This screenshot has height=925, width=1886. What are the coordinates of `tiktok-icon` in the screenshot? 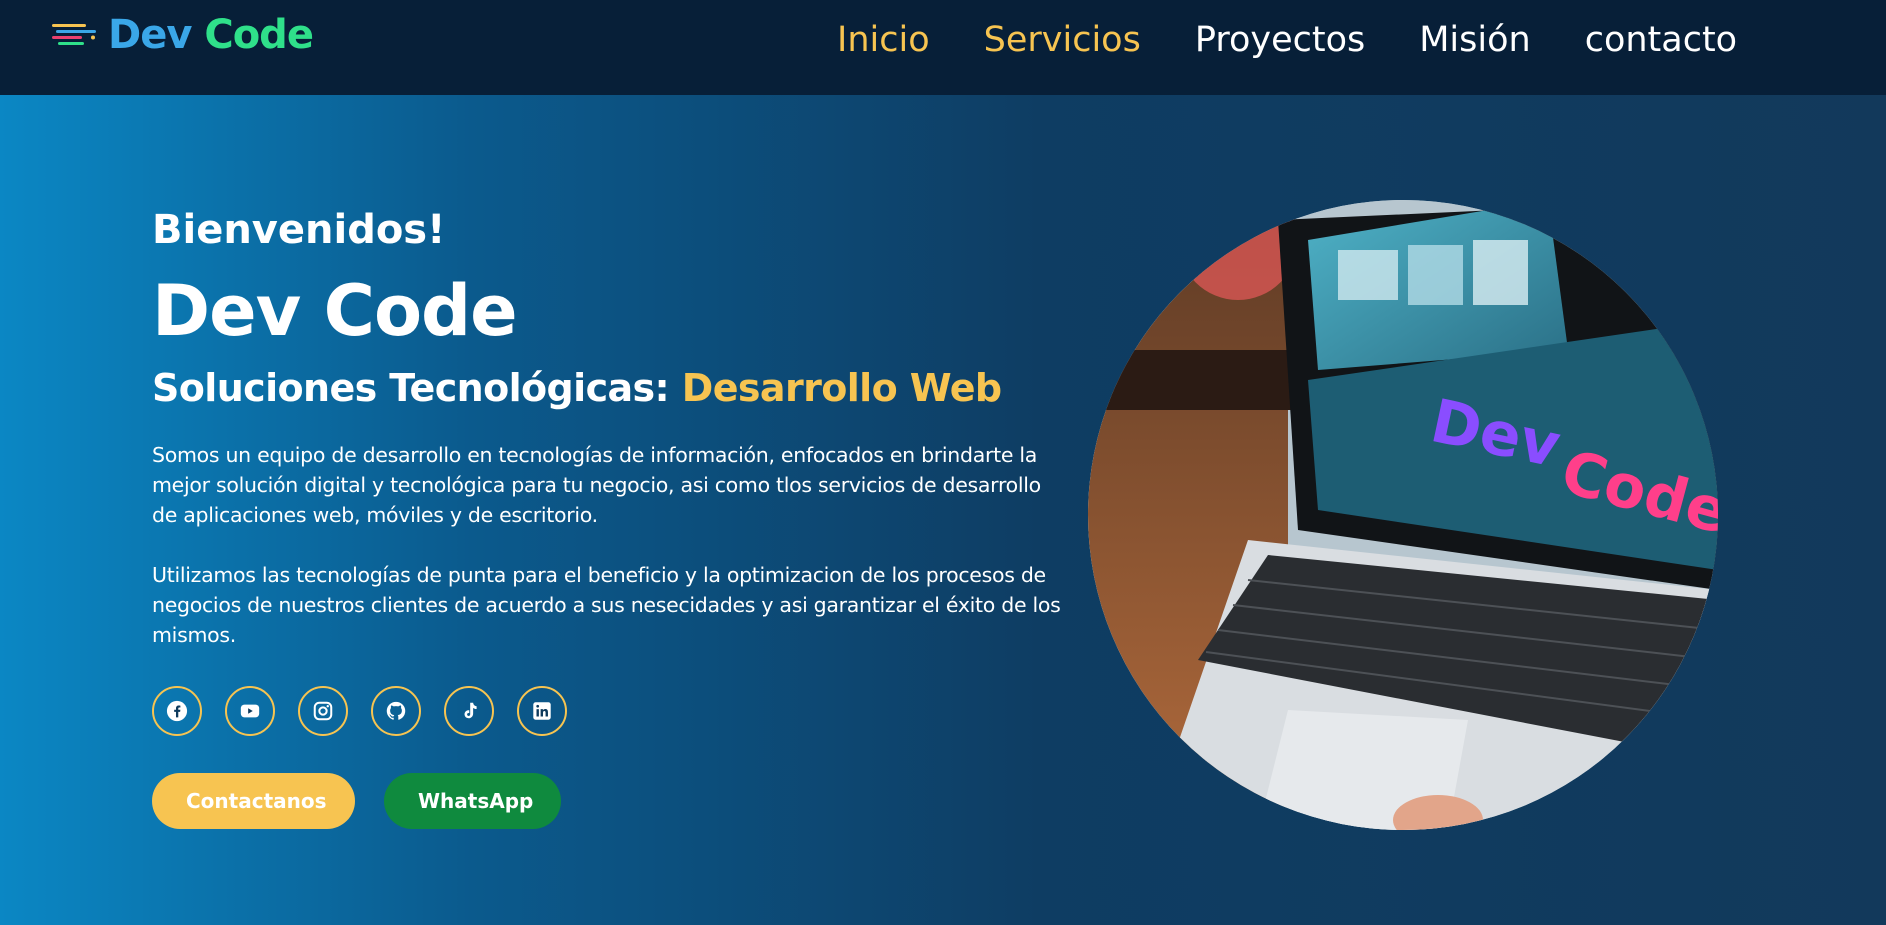 It's located at (470, 710).